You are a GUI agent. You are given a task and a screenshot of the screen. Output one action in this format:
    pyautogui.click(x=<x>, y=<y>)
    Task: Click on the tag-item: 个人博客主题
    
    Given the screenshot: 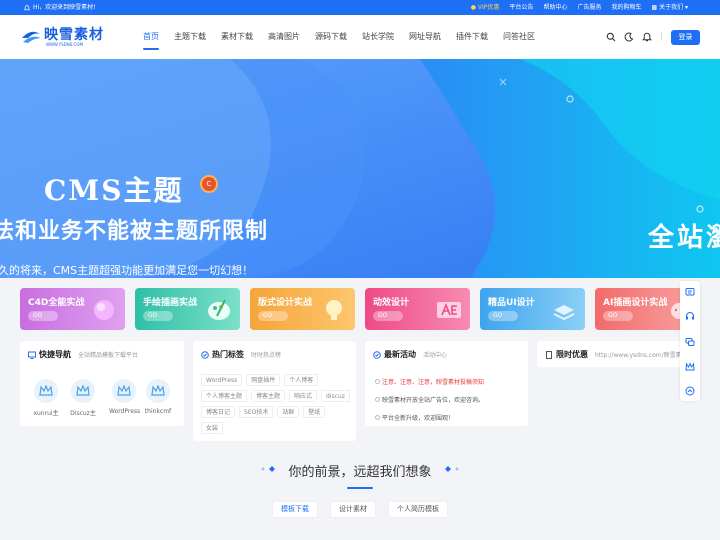 What is the action you would take?
    pyautogui.click(x=224, y=396)
    